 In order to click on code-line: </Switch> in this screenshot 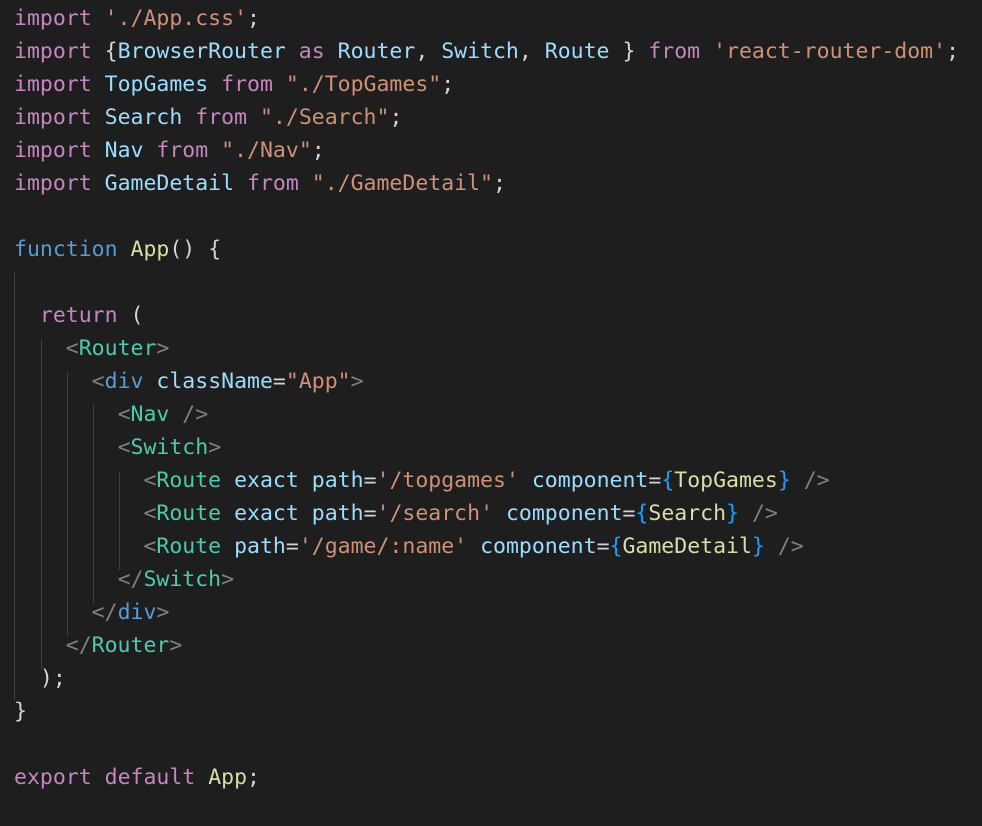, I will do `click(124, 579)`.